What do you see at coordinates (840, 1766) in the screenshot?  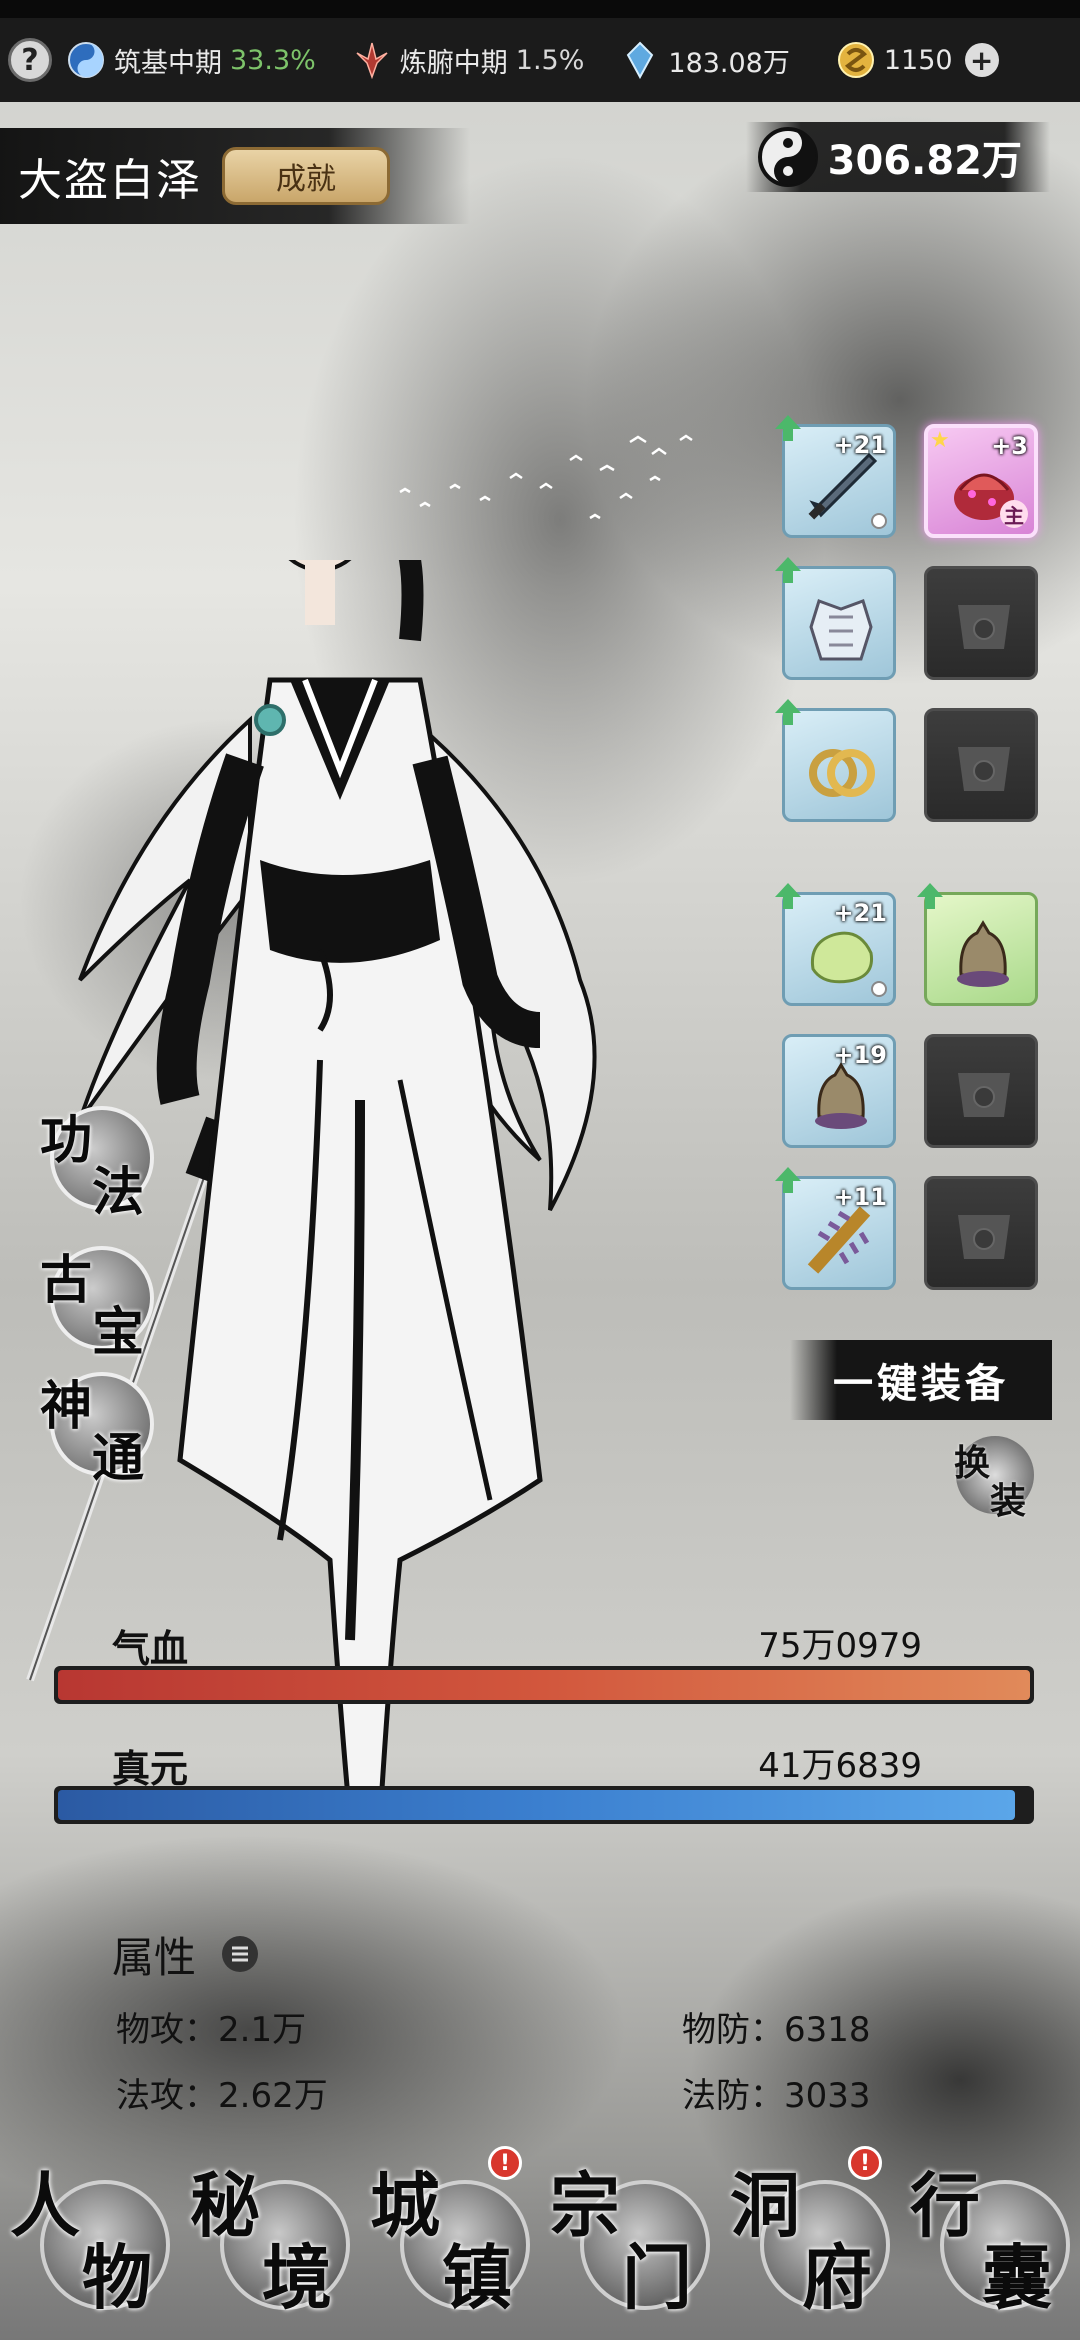 I see `mp-value: 41万6839` at bounding box center [840, 1766].